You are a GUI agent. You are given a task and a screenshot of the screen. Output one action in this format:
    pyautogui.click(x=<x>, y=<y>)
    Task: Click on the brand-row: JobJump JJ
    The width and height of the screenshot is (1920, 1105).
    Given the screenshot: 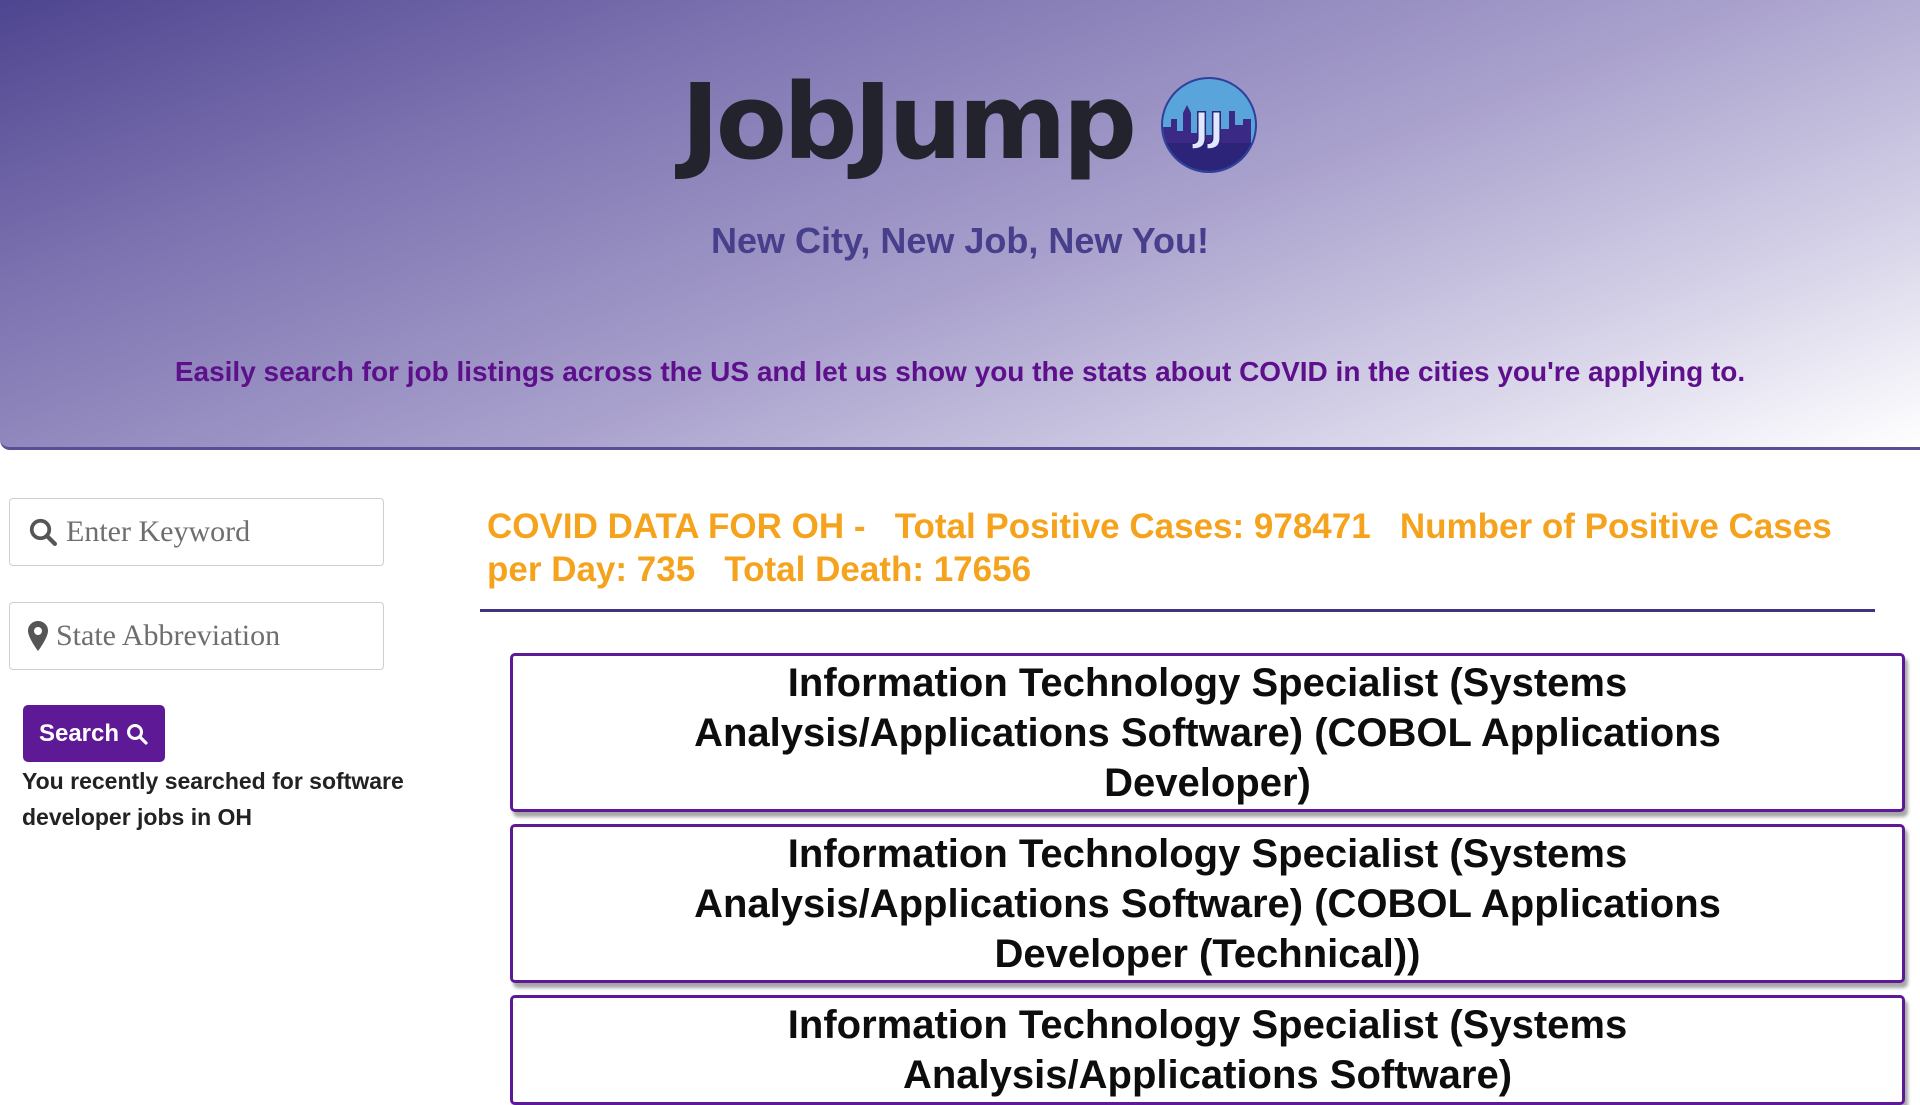 What is the action you would take?
    pyautogui.click(x=960, y=122)
    